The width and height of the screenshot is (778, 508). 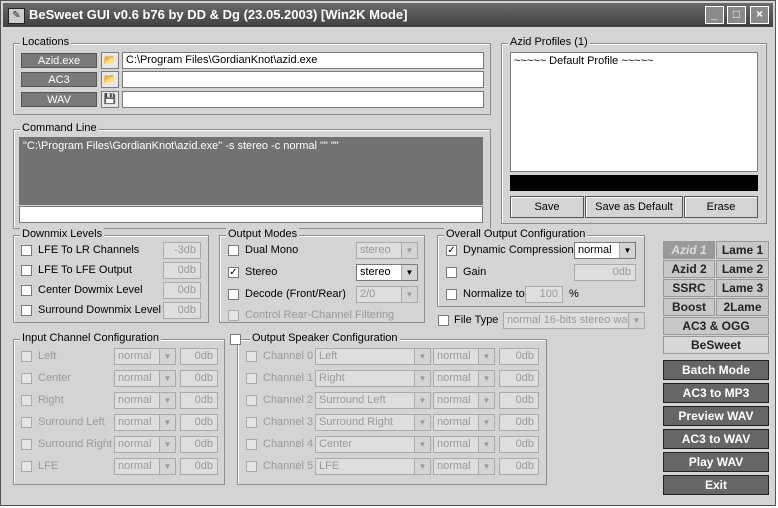 What do you see at coordinates (742, 269) in the screenshot?
I see `tab-lame-2: Lame 2` at bounding box center [742, 269].